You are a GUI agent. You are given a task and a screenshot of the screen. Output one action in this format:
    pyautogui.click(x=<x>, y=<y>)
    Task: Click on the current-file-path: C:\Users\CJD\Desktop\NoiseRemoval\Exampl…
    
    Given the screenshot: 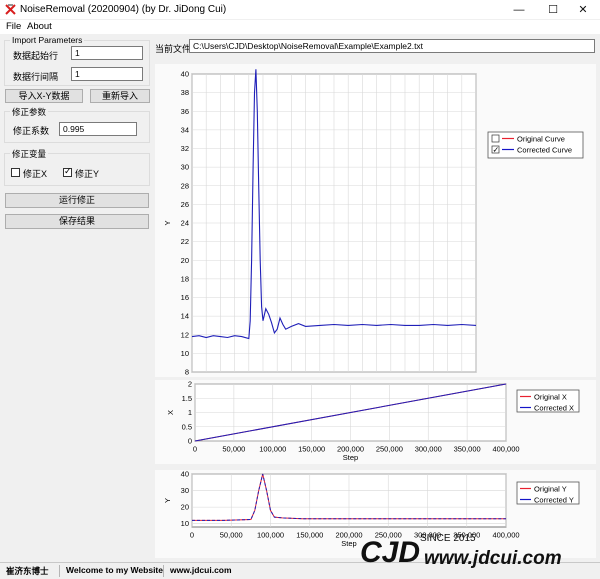 What is the action you would take?
    pyautogui.click(x=392, y=46)
    